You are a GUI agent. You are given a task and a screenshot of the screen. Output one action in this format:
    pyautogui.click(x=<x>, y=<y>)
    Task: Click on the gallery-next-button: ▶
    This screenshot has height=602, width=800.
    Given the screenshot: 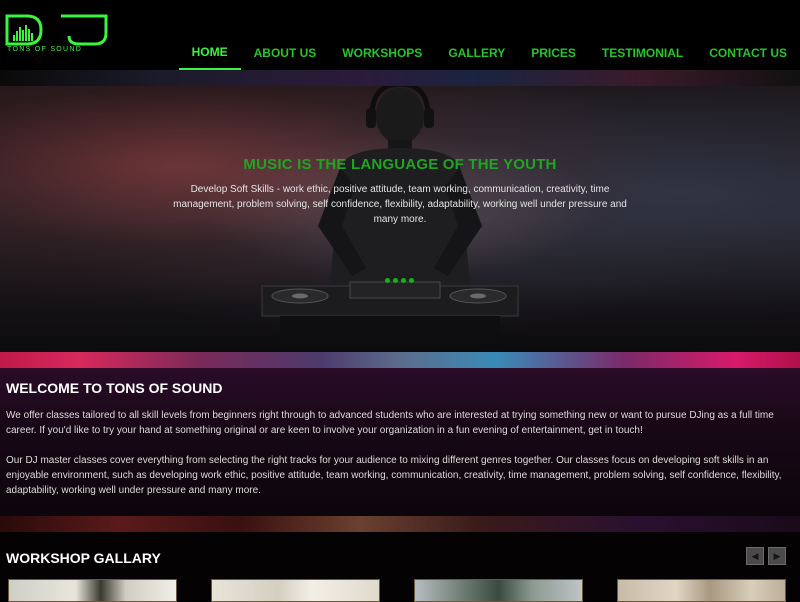 What is the action you would take?
    pyautogui.click(x=777, y=556)
    